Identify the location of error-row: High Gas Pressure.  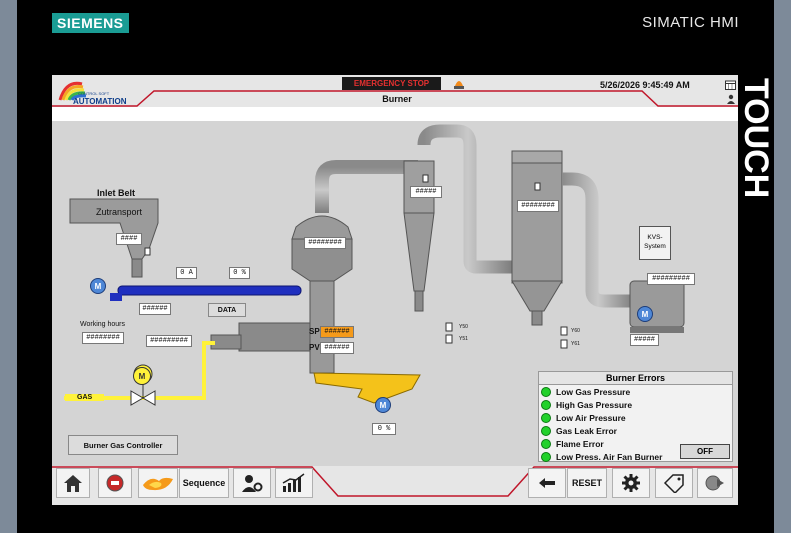
(635, 404).